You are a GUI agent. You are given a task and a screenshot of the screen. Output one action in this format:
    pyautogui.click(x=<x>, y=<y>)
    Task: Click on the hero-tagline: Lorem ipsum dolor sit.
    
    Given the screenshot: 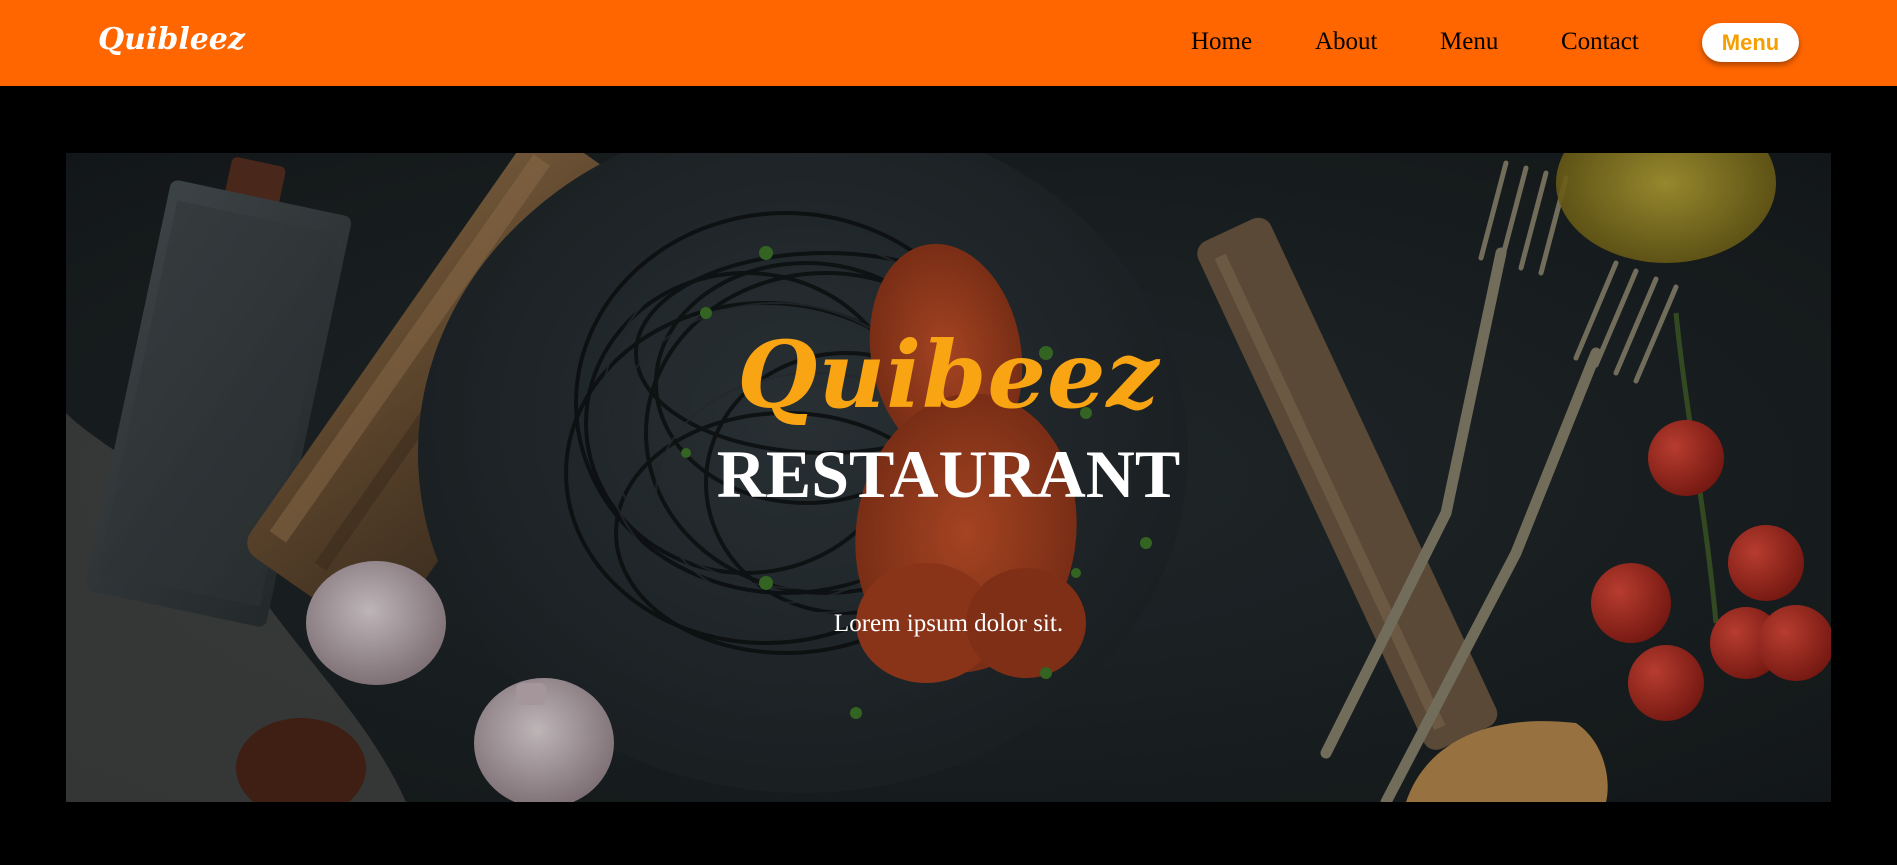 What is the action you would take?
    pyautogui.click(x=948, y=623)
    